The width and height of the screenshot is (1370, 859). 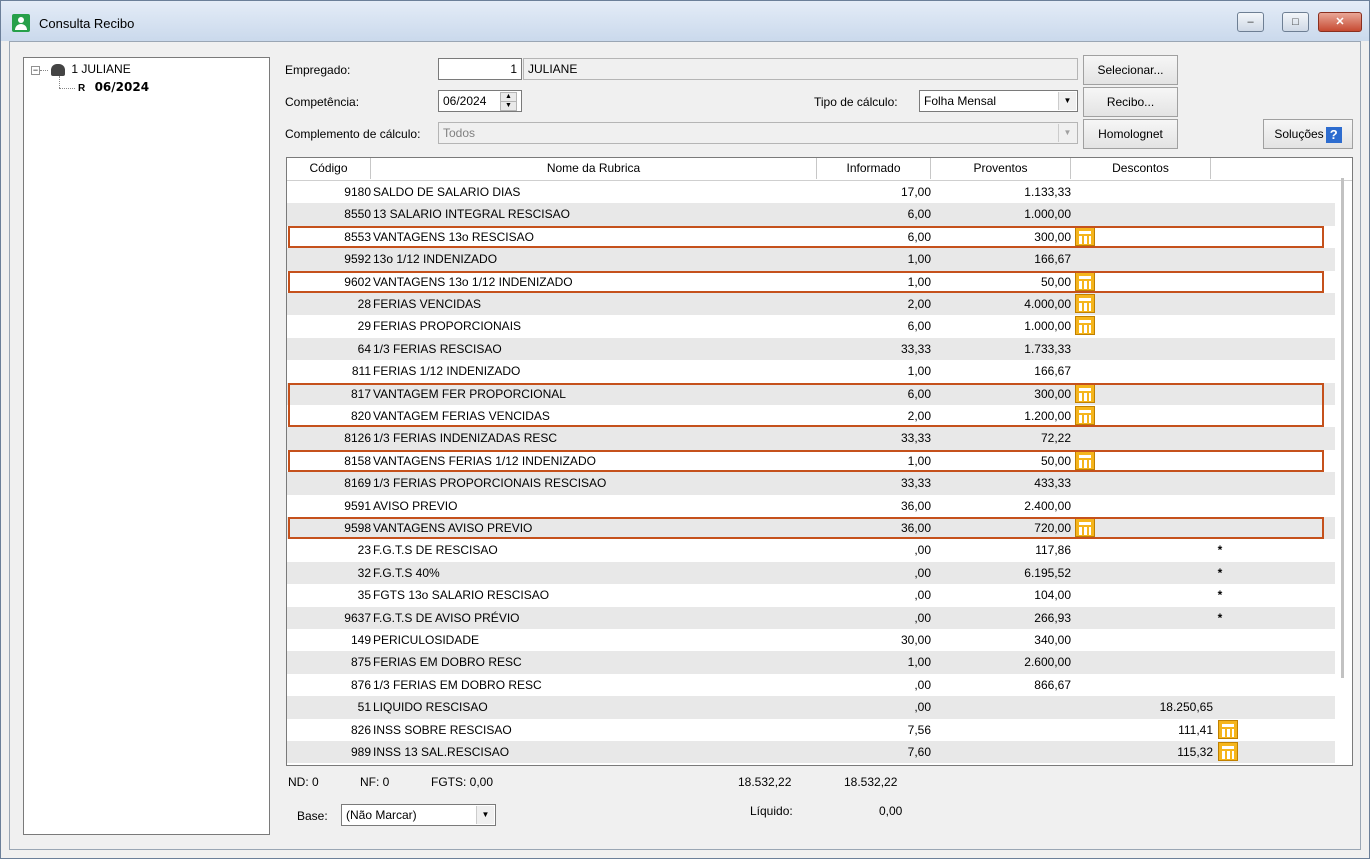 I want to click on cell-nome-rubrica: VANTAGEM FER PROPORCIONAL, so click(x=469, y=393).